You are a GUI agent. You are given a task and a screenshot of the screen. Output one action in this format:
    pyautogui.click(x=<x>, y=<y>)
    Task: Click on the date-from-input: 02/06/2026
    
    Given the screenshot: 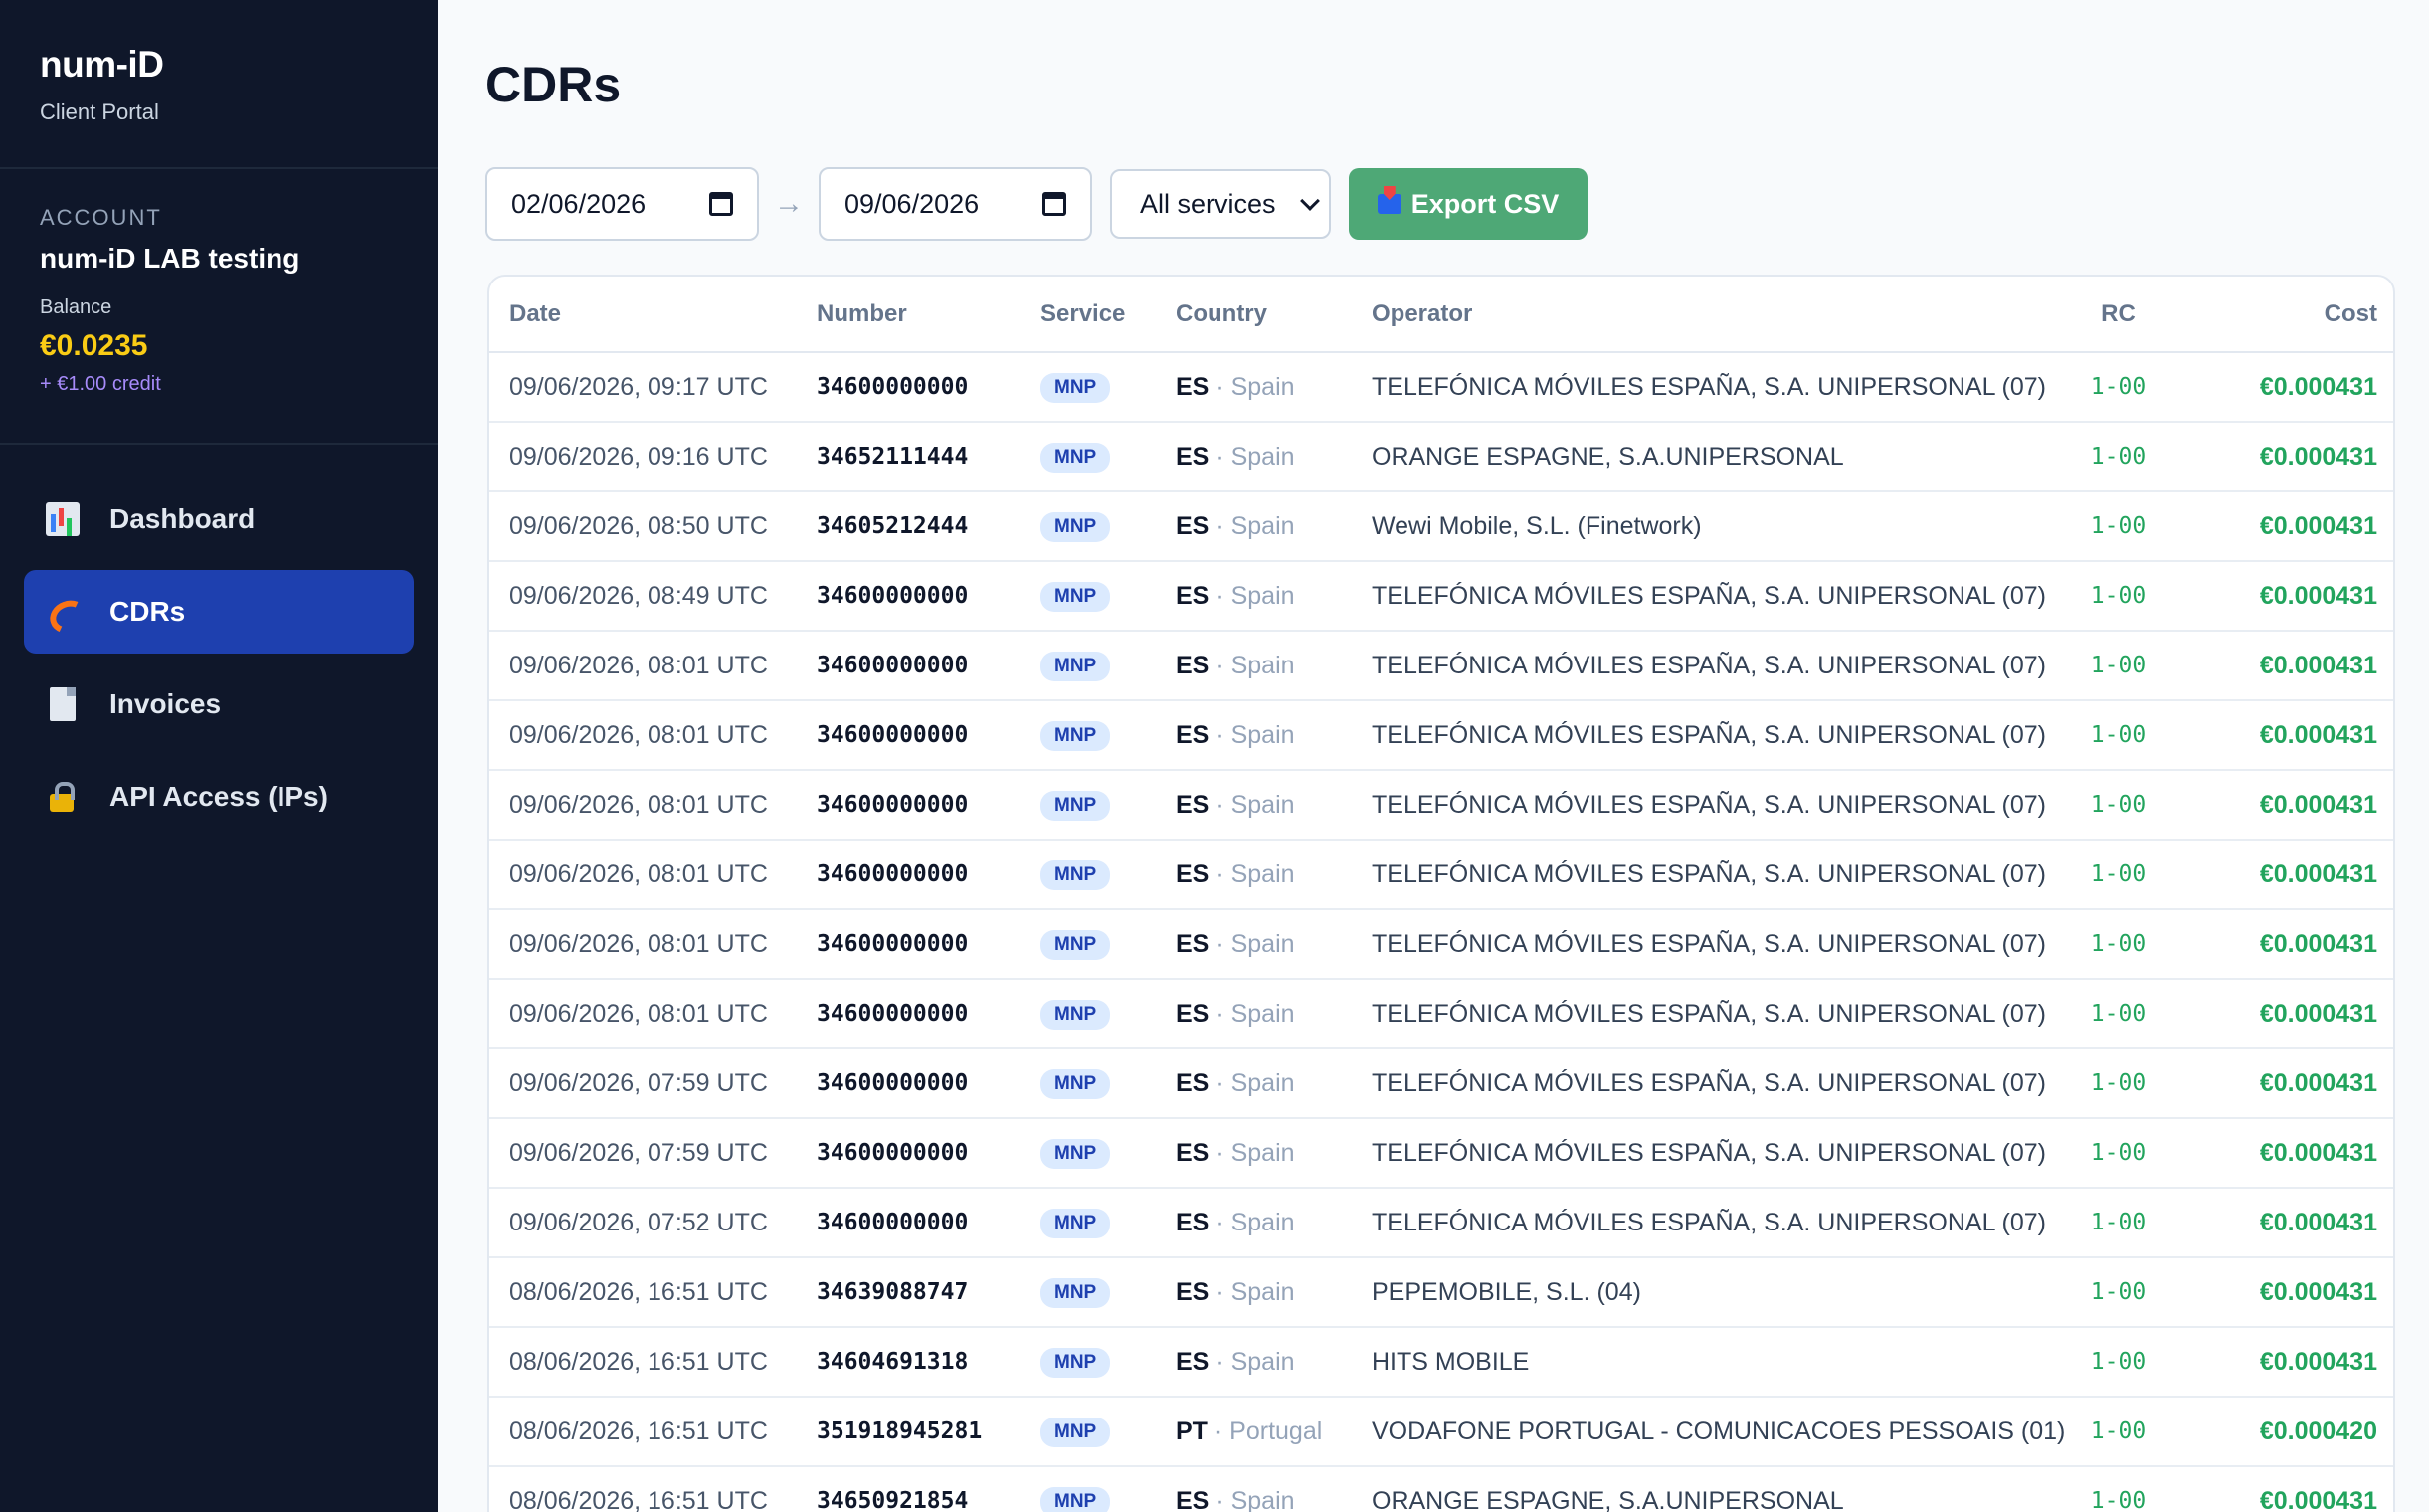 What is the action you would take?
    pyautogui.click(x=622, y=204)
    